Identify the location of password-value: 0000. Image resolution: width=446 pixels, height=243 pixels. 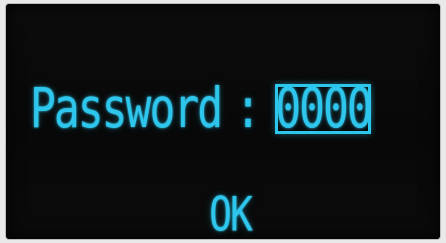
(324, 108).